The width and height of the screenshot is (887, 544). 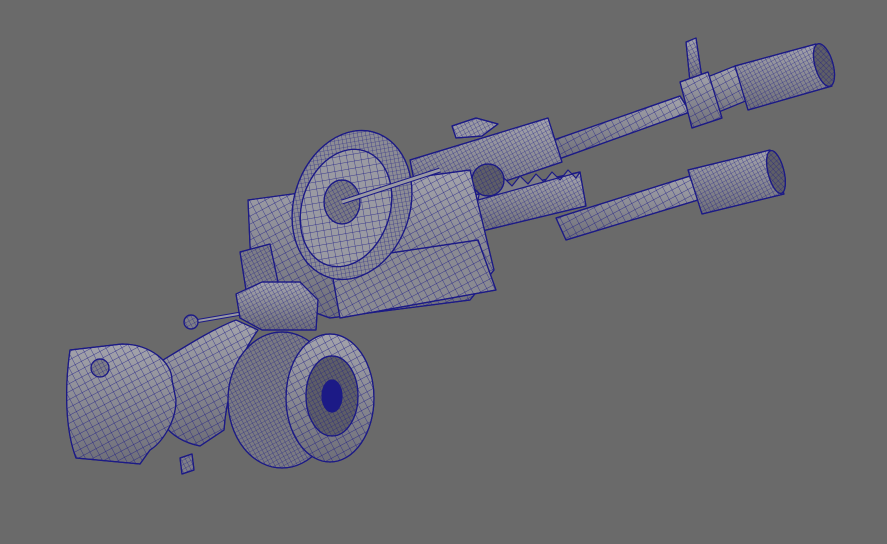 I want to click on stock, so click(x=121, y=404).